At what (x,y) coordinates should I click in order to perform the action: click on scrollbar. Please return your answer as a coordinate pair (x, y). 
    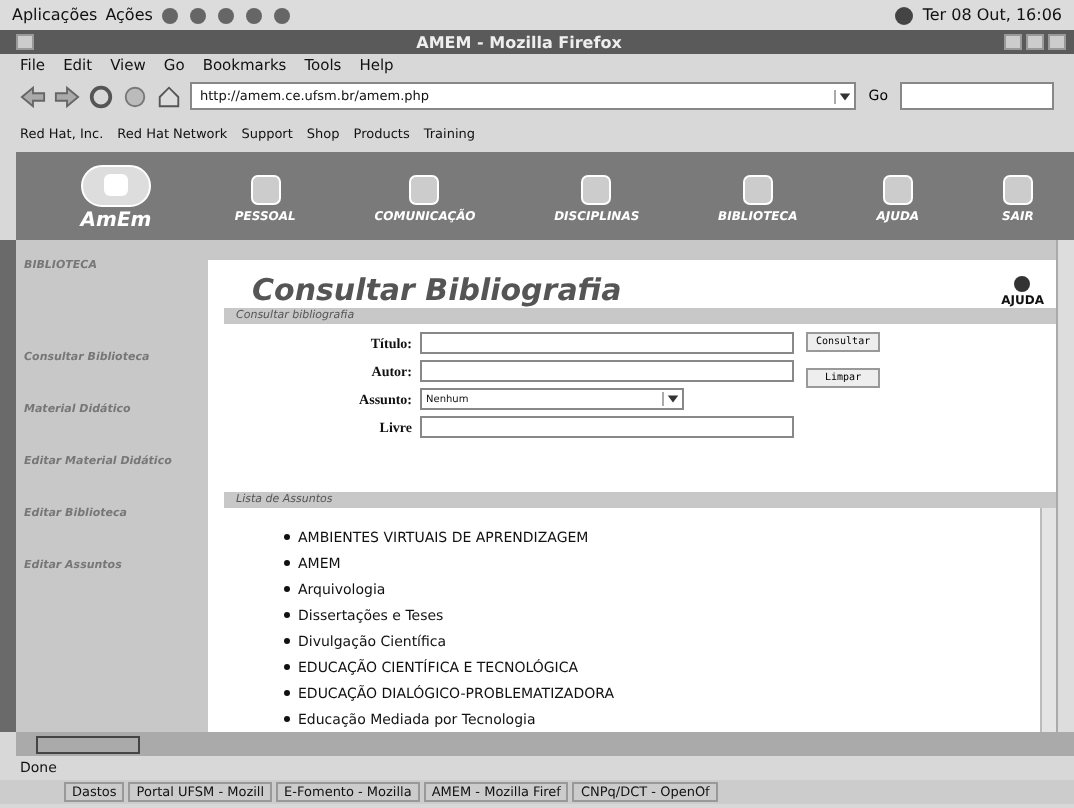
    Looking at the image, I should click on (1048, 620).